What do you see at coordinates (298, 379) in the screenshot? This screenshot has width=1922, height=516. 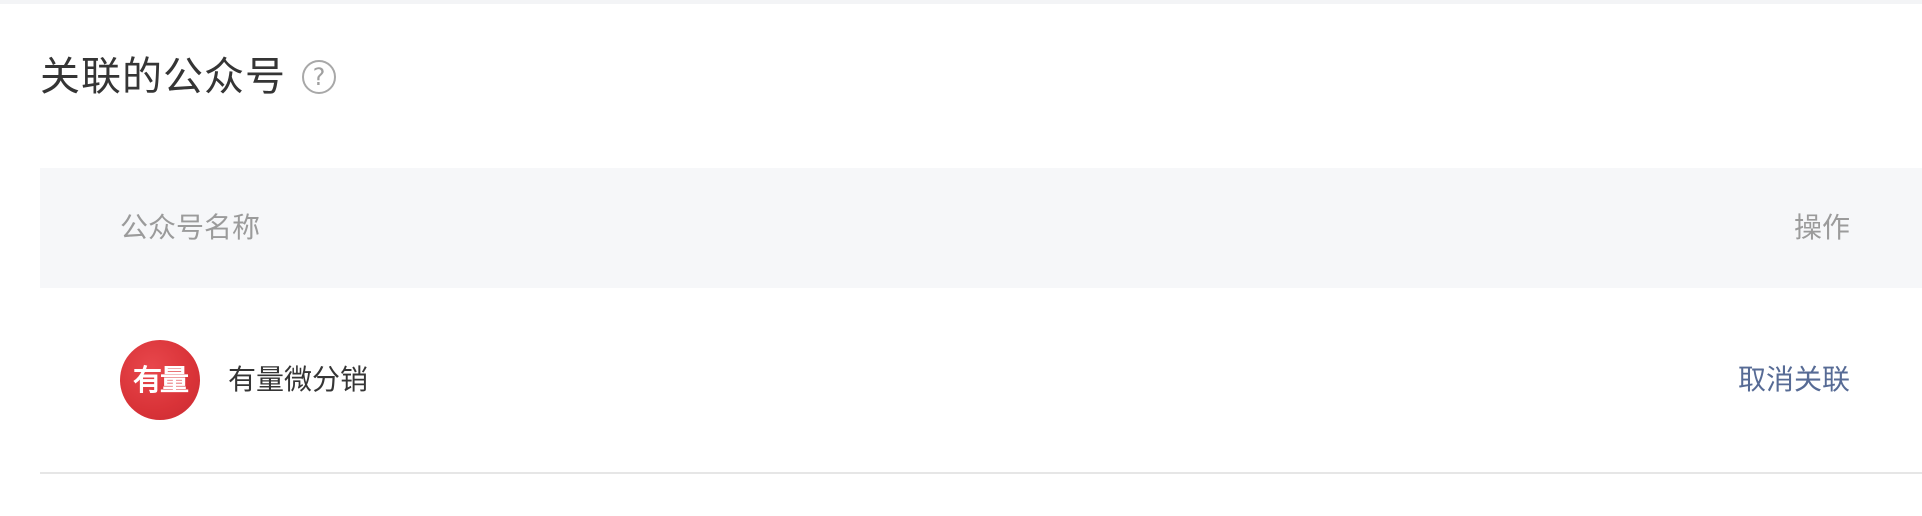 I see `account-name: 有量微分销` at bounding box center [298, 379].